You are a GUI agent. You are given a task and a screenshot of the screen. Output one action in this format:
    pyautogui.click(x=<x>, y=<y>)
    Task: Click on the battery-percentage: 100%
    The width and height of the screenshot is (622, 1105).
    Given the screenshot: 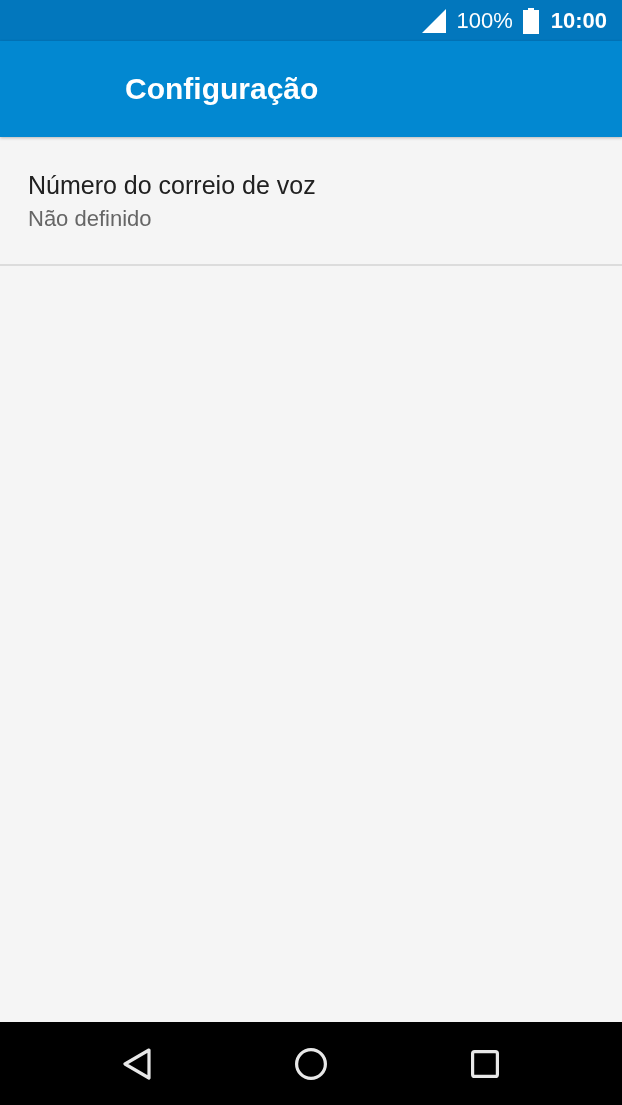 What is the action you would take?
    pyautogui.click(x=484, y=20)
    